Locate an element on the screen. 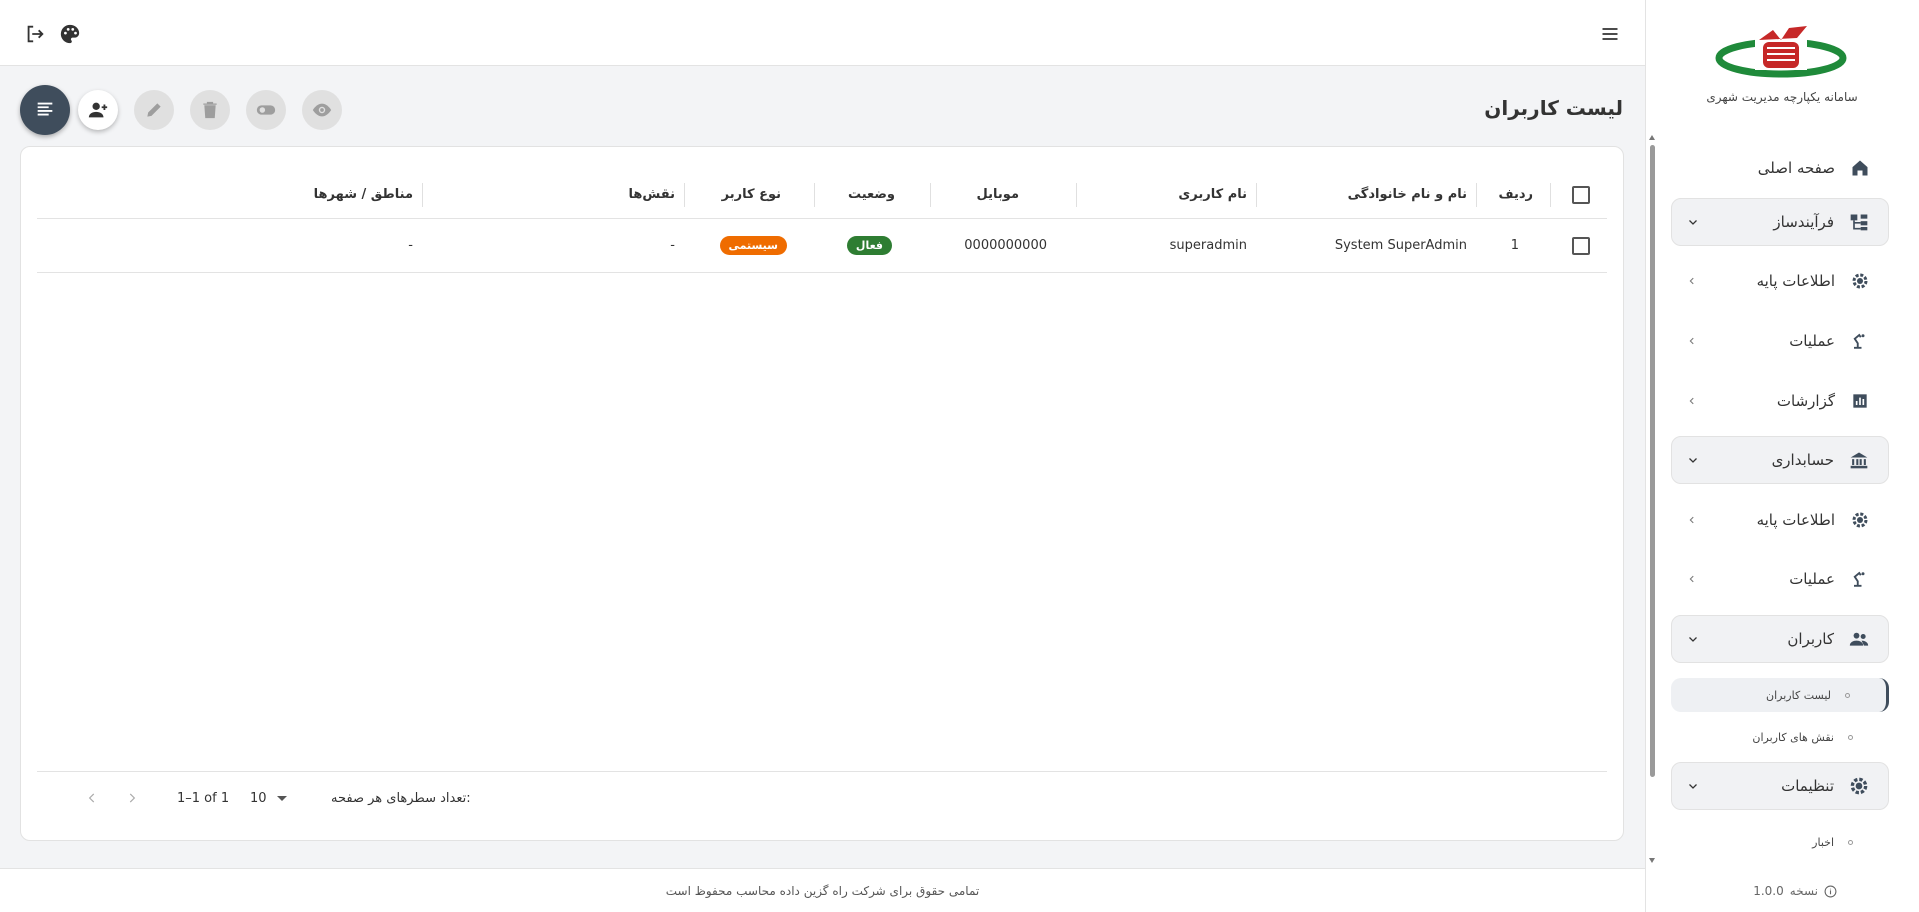 The width and height of the screenshot is (1919, 912). sidebar-item-news: اخبار is located at coordinates (1780, 842).